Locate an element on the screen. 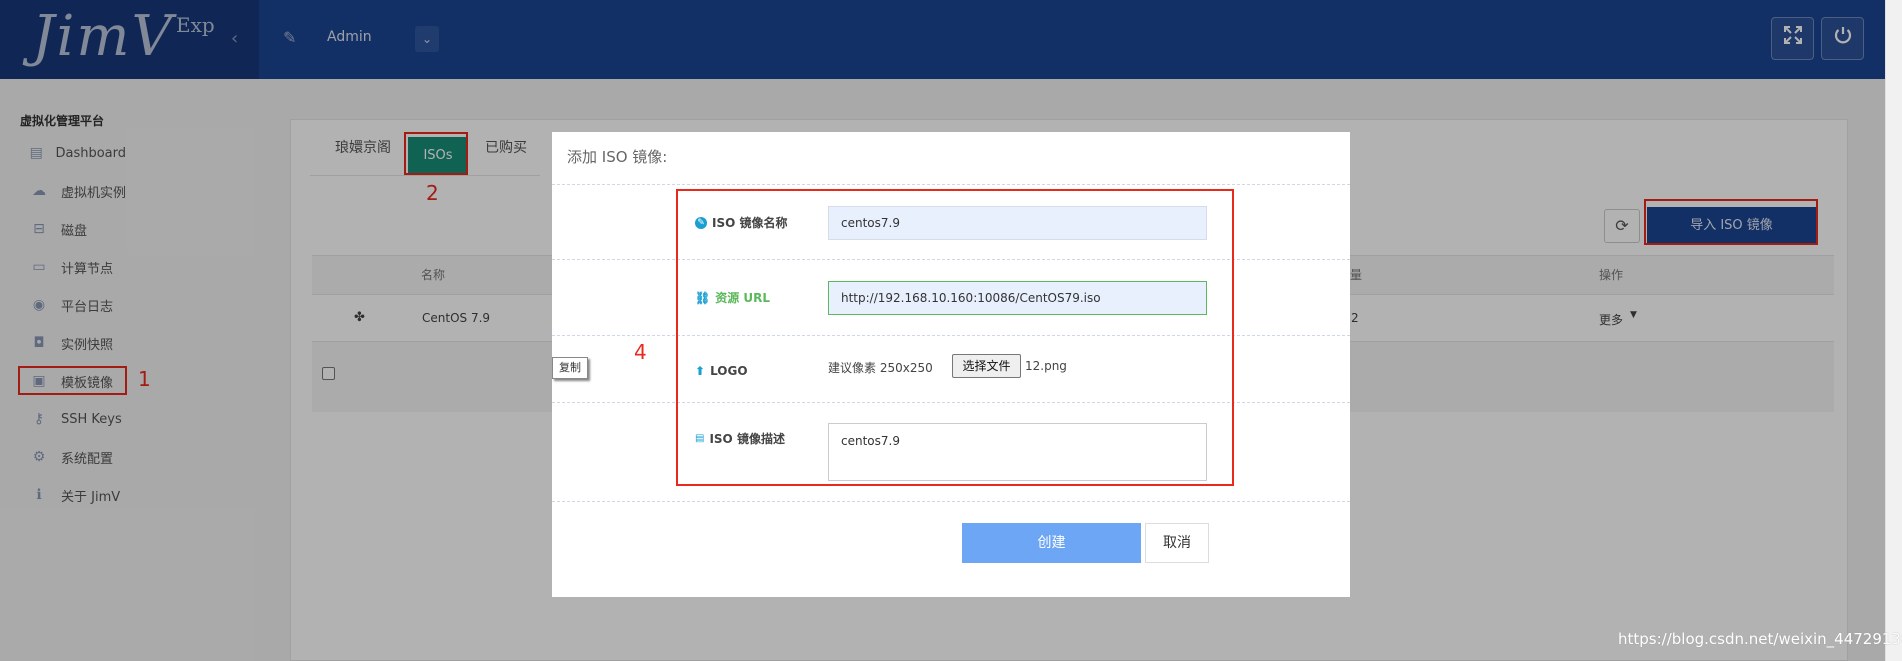  page-scrollbar is located at coordinates (1893, 330).